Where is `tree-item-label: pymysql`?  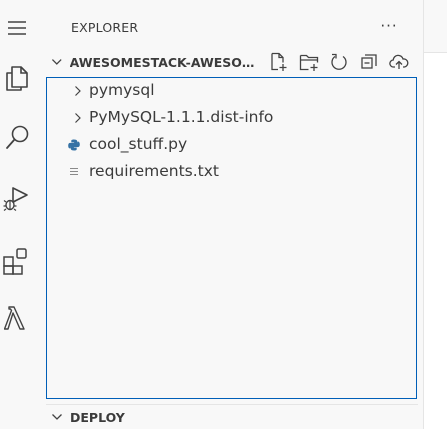 tree-item-label: pymysql is located at coordinates (122, 90).